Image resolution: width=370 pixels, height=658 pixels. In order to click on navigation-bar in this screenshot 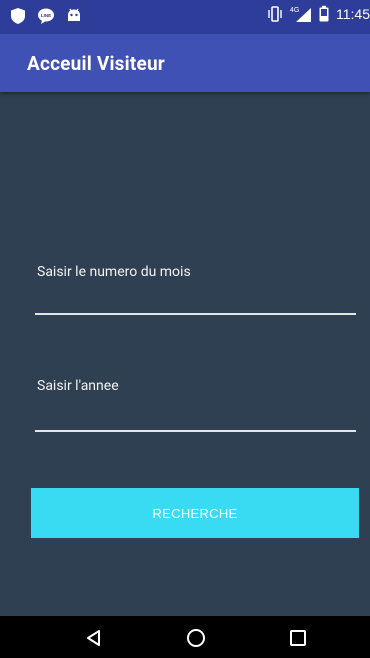, I will do `click(185, 637)`.